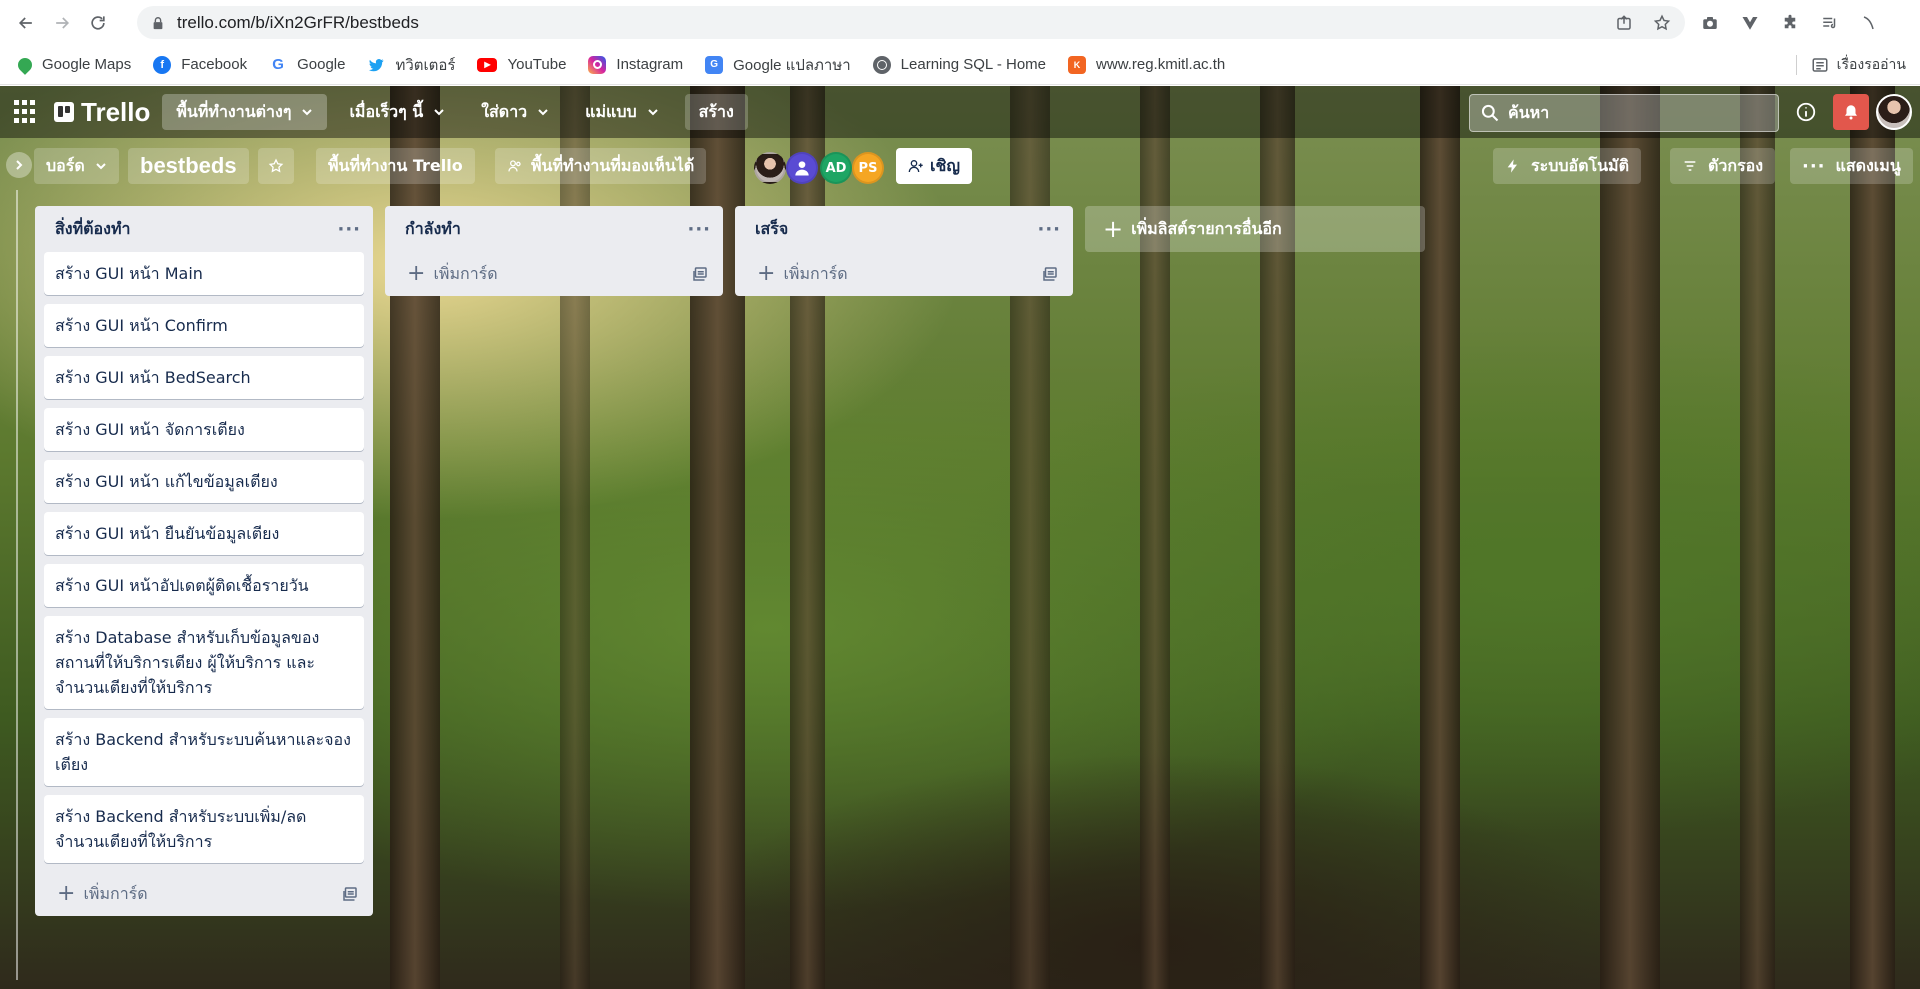 The image size is (1920, 989). I want to click on forward-button, so click(62, 23).